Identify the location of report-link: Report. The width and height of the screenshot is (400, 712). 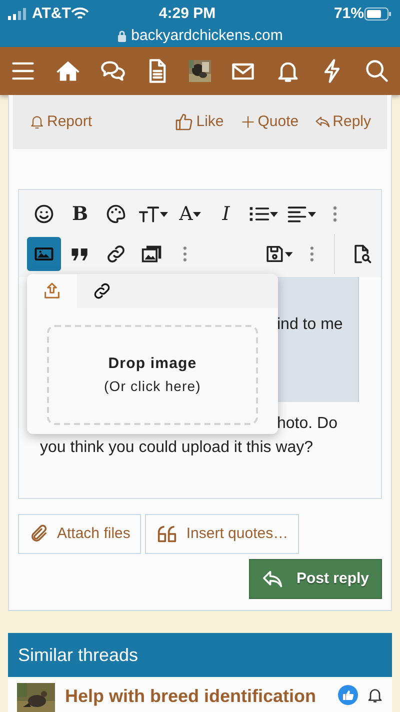
(60, 122).